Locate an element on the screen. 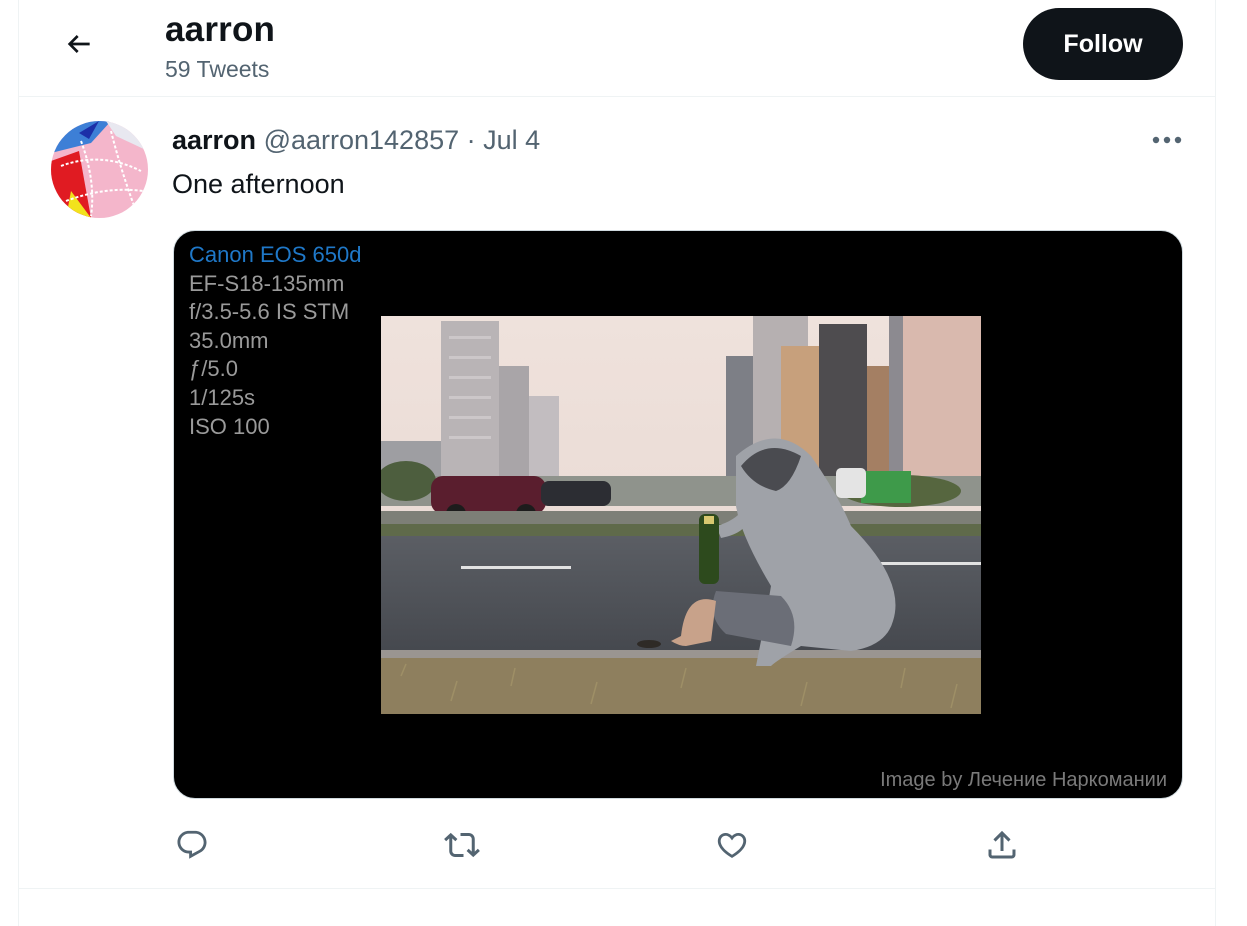 This screenshot has width=1247, height=926. tweet-header: aarron @aarron142857 · Jul 4 is located at coordinates (356, 140).